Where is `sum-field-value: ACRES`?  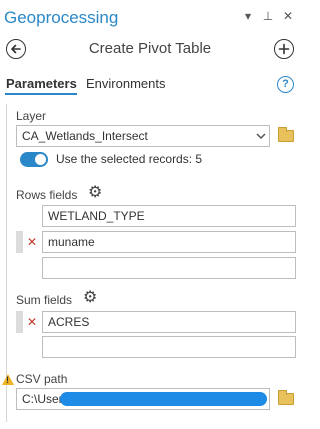
sum-field-value: ACRES is located at coordinates (69, 322).